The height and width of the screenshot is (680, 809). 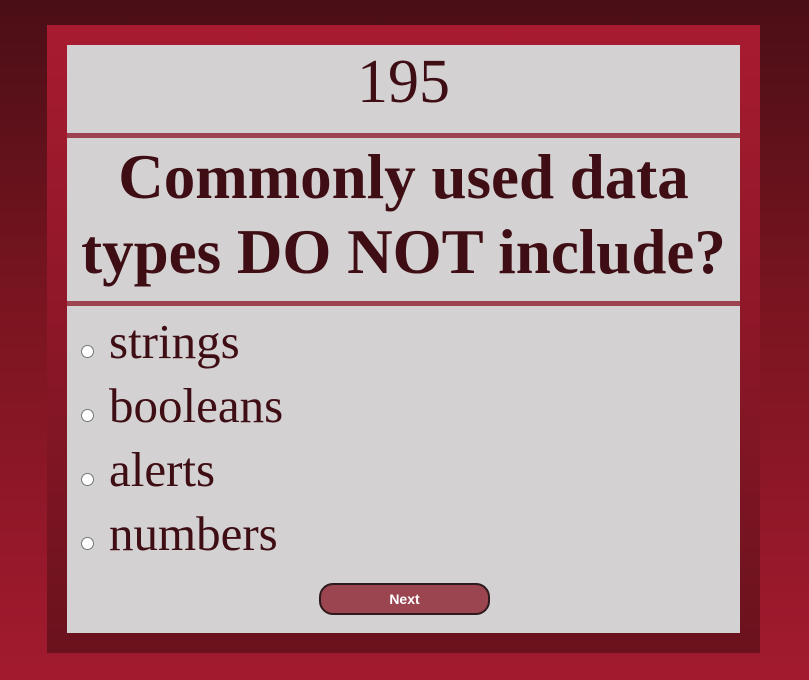 What do you see at coordinates (401, 534) in the screenshot?
I see `choice-numbers: numbers` at bounding box center [401, 534].